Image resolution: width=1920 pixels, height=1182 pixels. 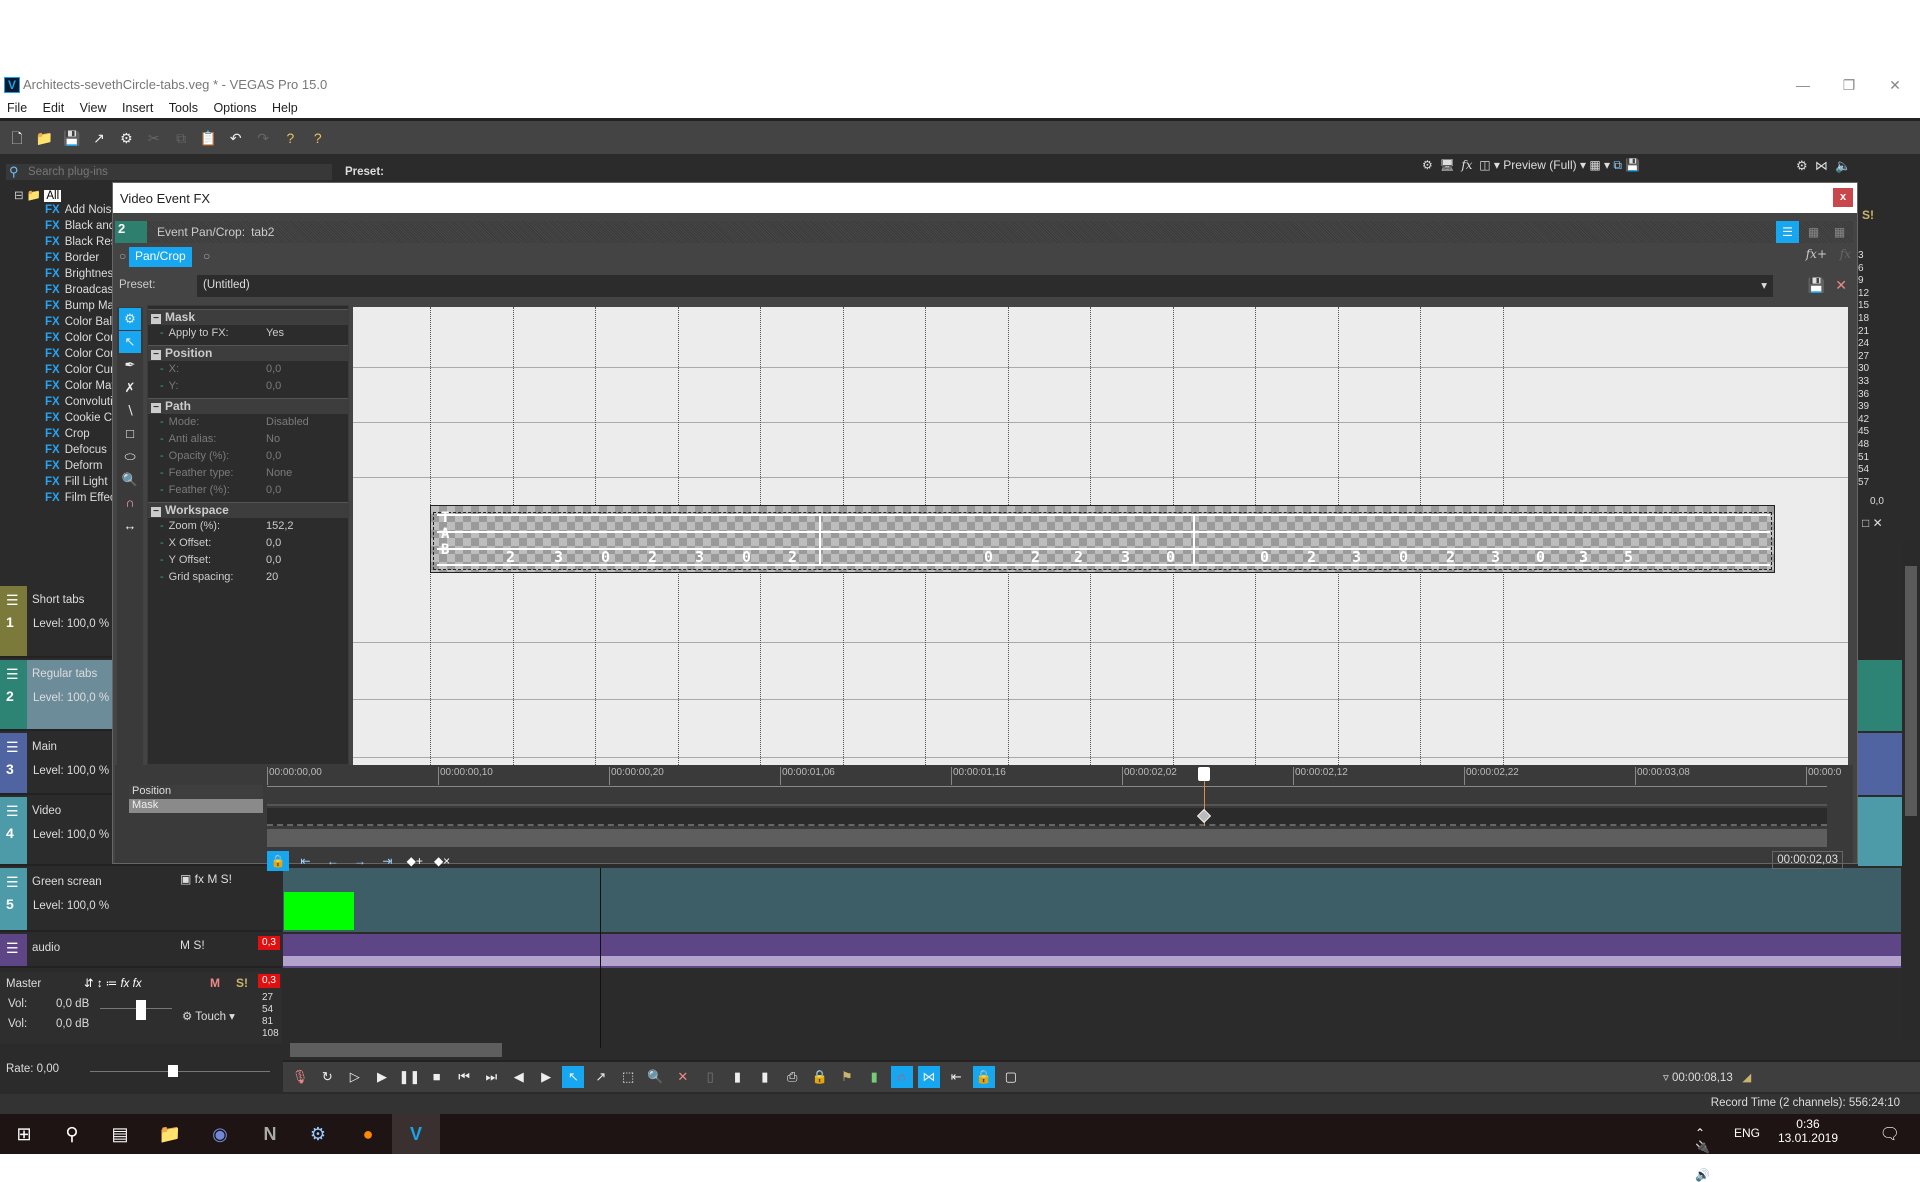 I want to click on dialog-close-button: x, so click(x=1843, y=197).